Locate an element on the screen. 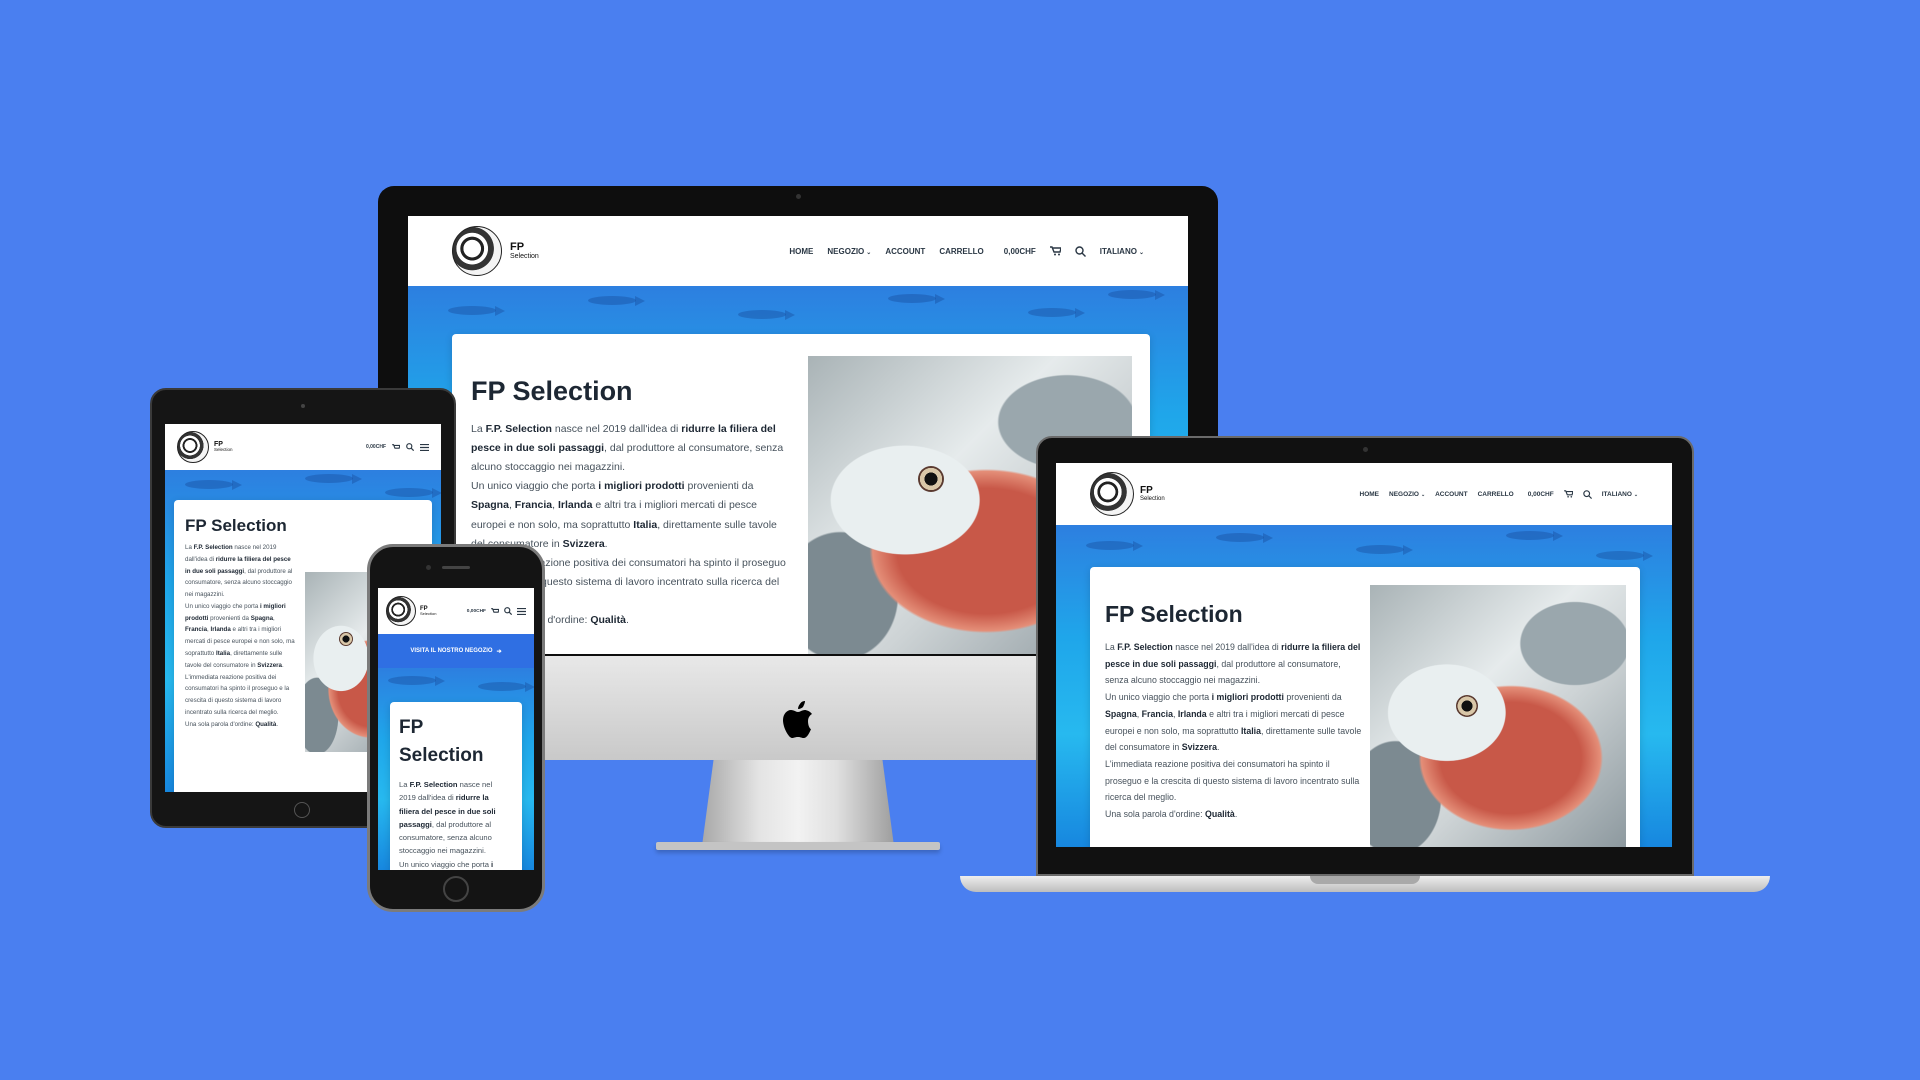  imac-base is located at coordinates (798, 846).